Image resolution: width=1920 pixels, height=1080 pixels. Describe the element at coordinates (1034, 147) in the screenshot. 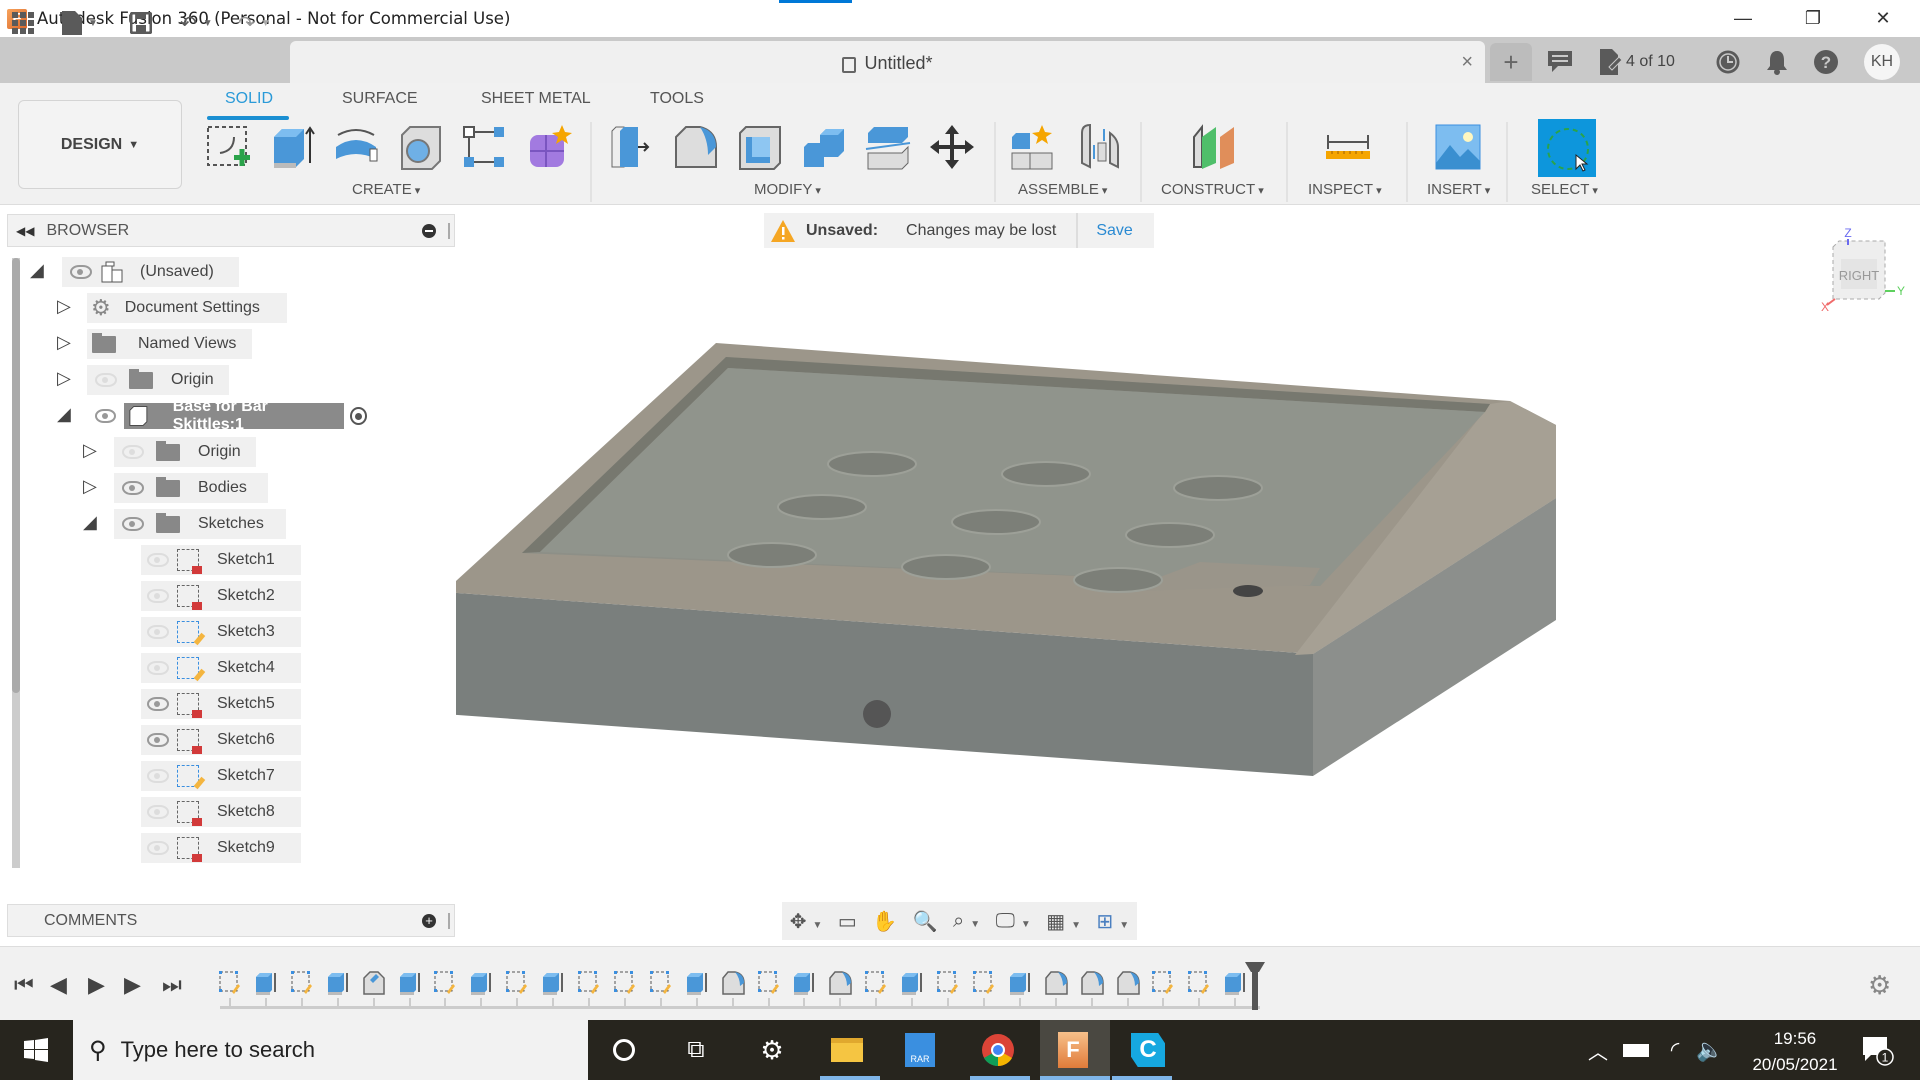

I see `new-component-icon` at that location.